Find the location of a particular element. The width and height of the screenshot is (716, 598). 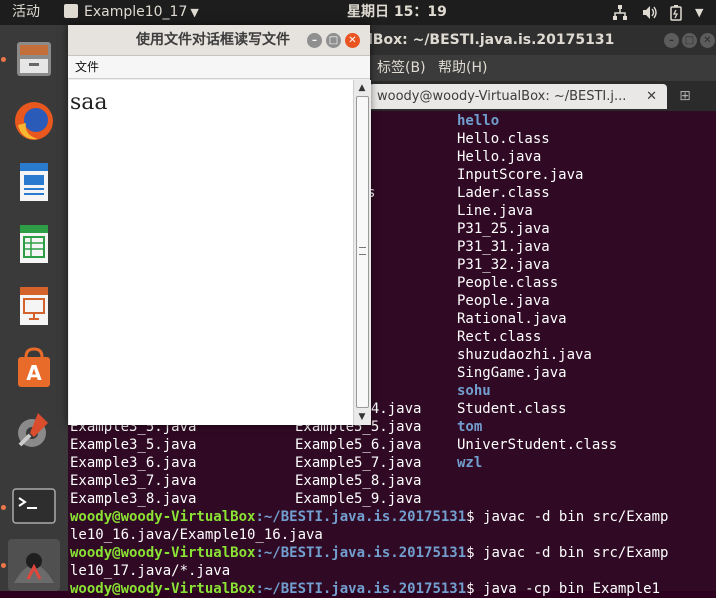

activities-button: 活动 is located at coordinates (26, 12).